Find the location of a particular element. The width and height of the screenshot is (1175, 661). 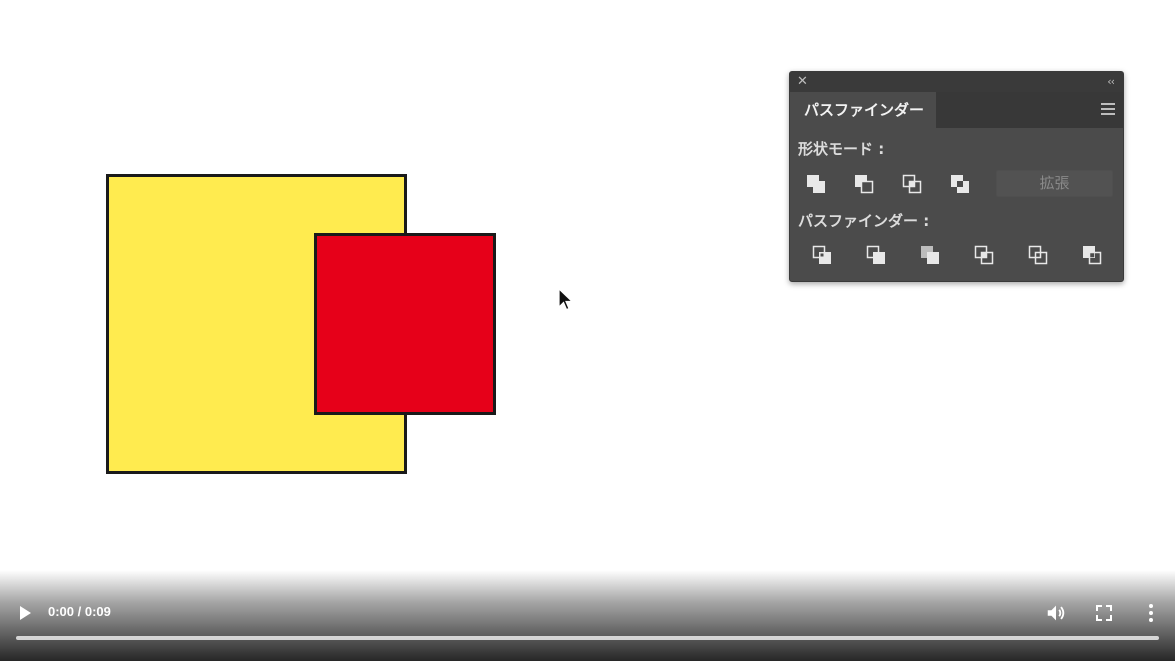

outline-icon is located at coordinates (1038, 255).